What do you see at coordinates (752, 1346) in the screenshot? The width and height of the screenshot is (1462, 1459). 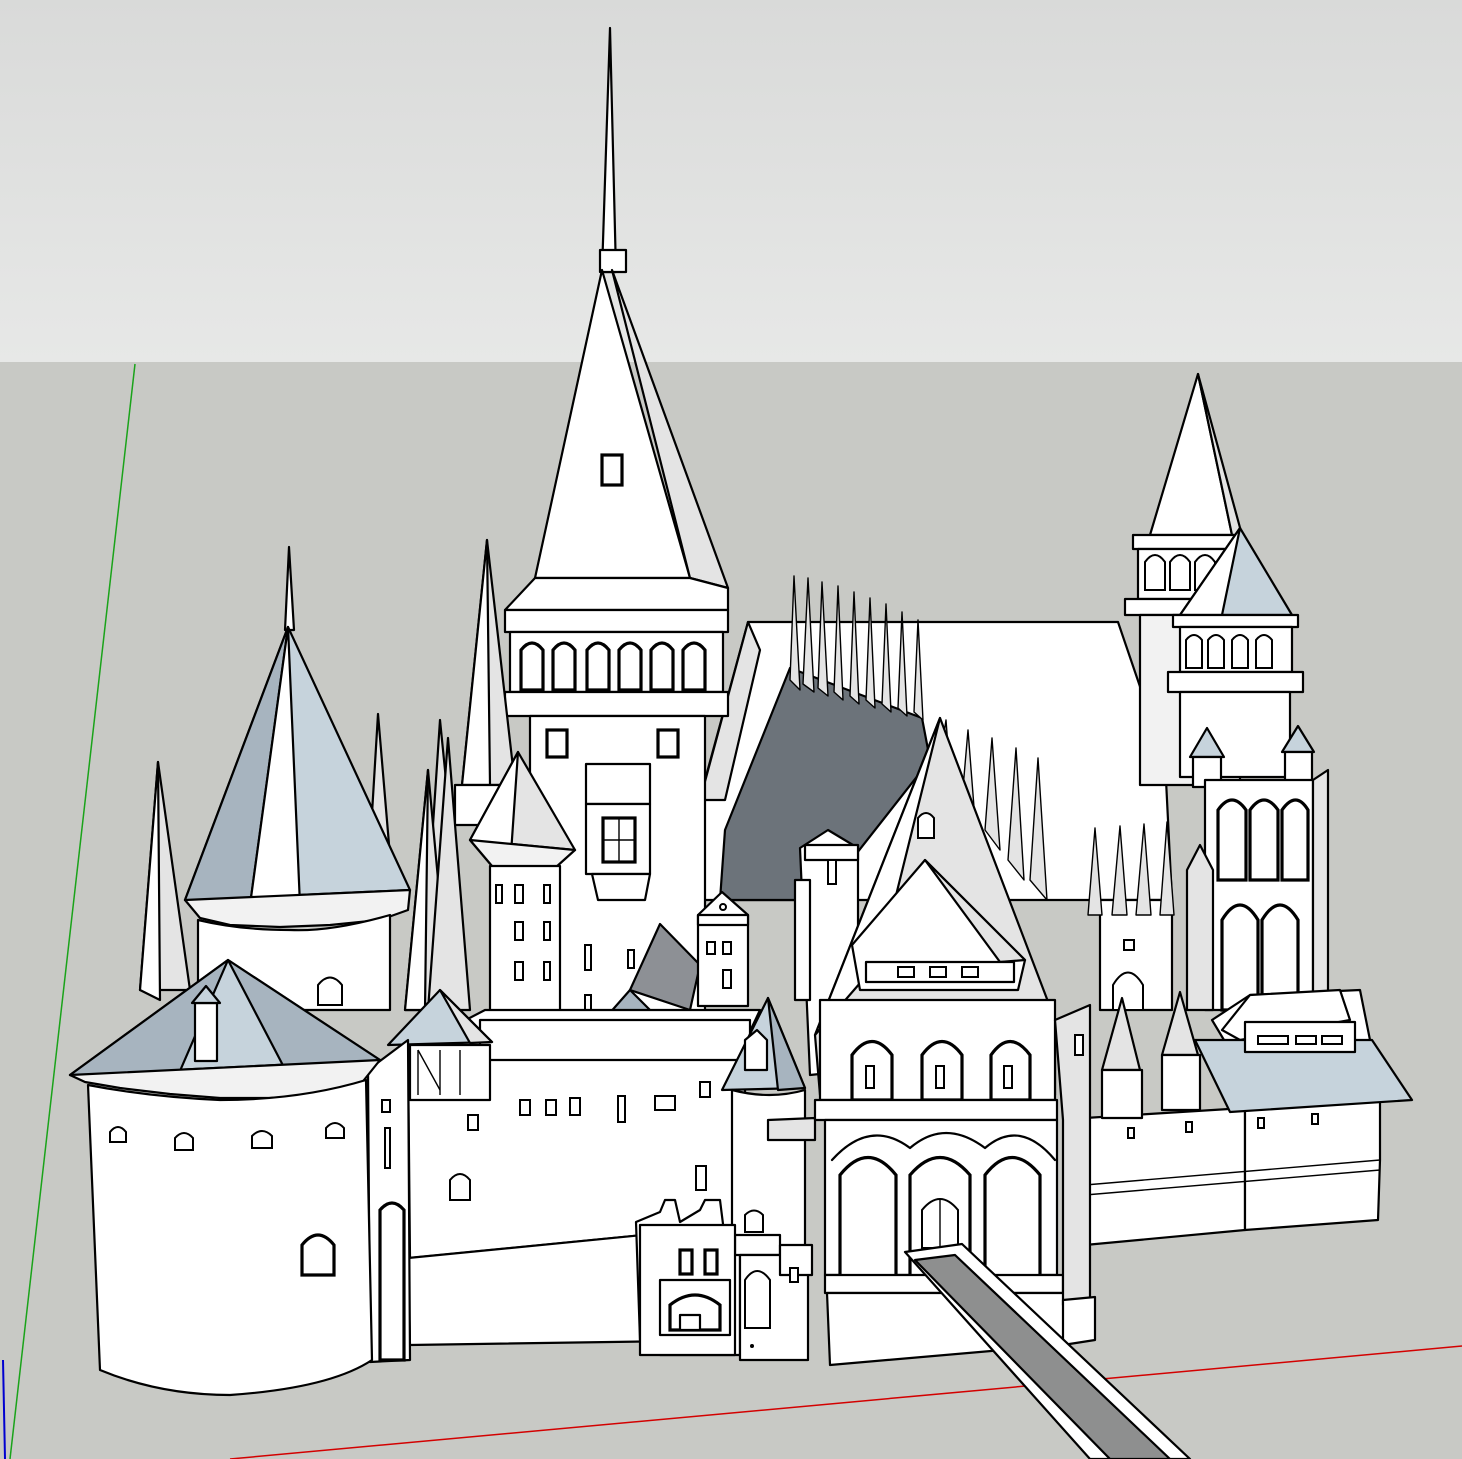 I see `marker-dot` at bounding box center [752, 1346].